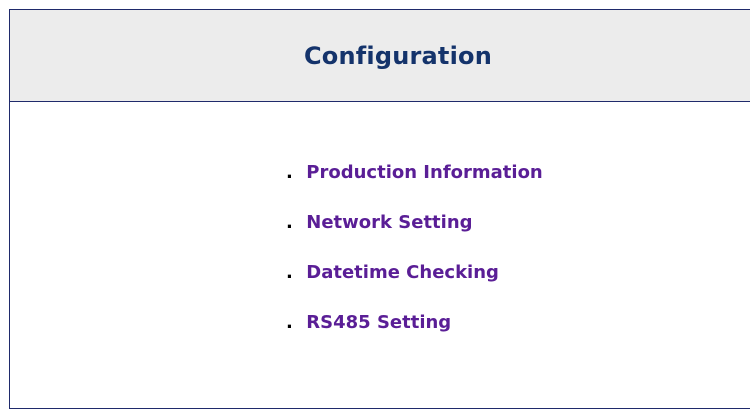 The image size is (750, 409). I want to click on menu-item-production-information: . Production Information, so click(414, 184).